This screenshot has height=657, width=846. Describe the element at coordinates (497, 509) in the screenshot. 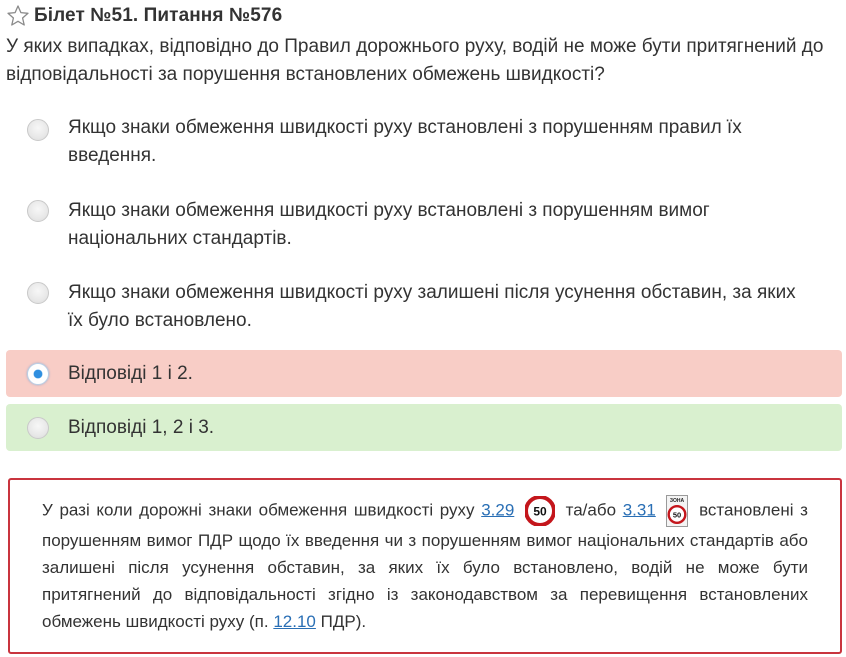

I see `link-sign-3-29: 3.29` at that location.